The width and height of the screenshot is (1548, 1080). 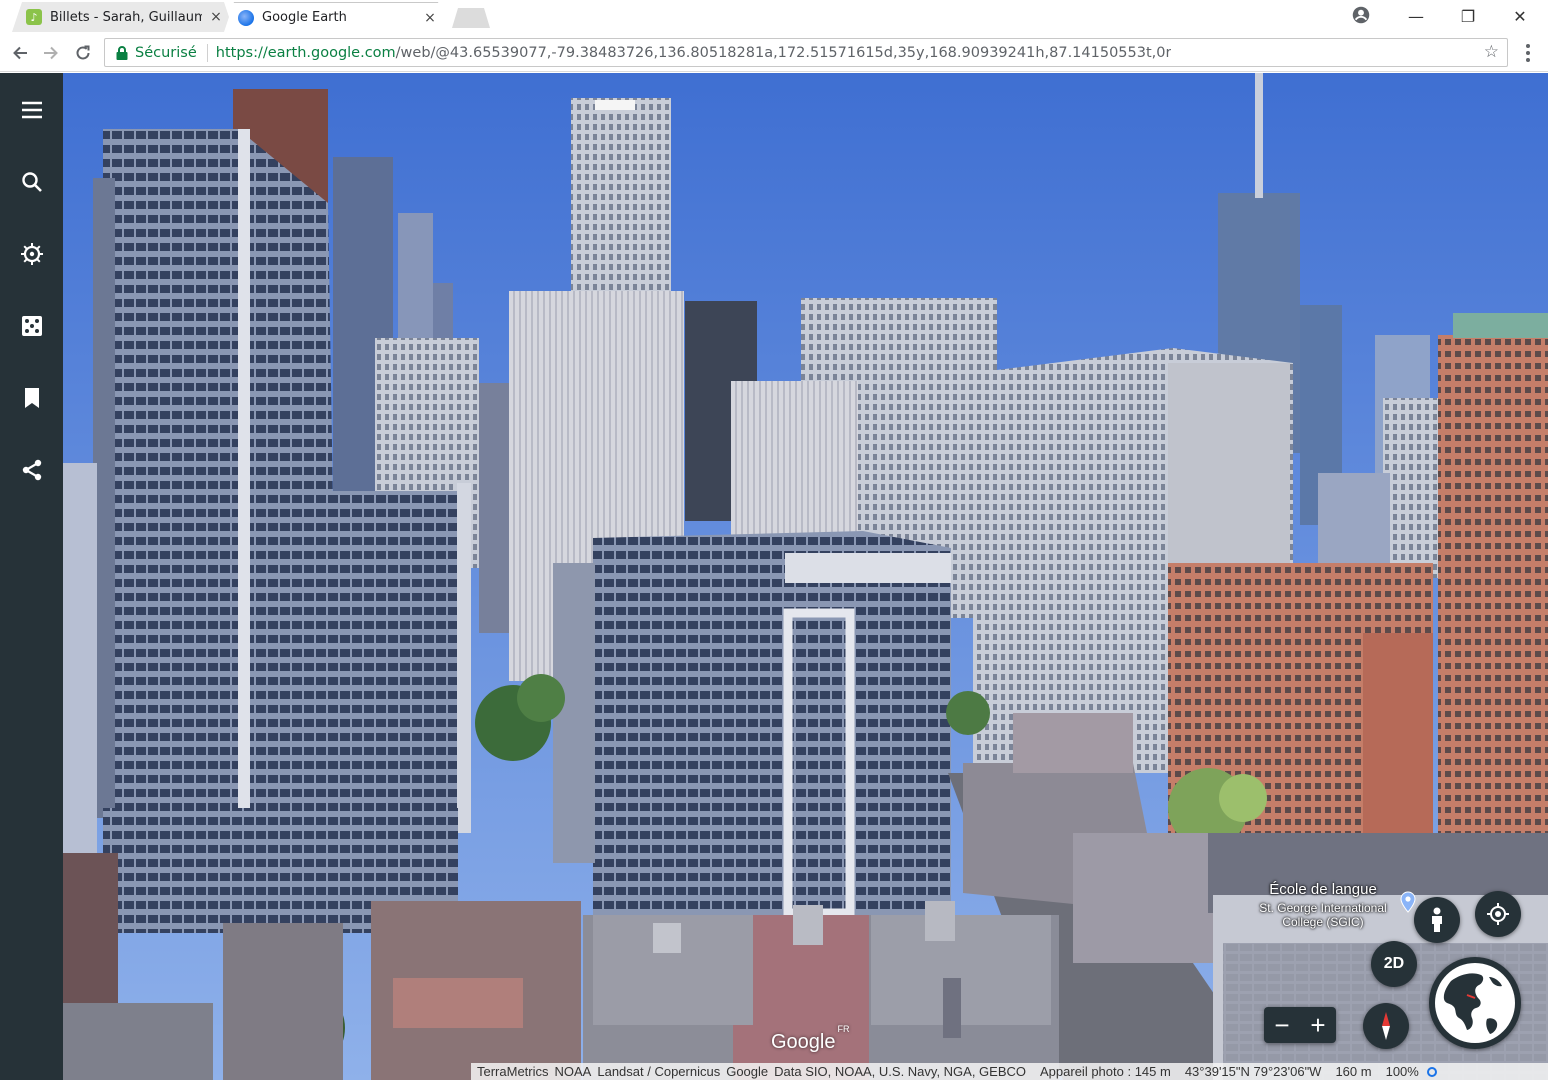 What do you see at coordinates (31, 576) in the screenshot?
I see `earth-side-rail` at bounding box center [31, 576].